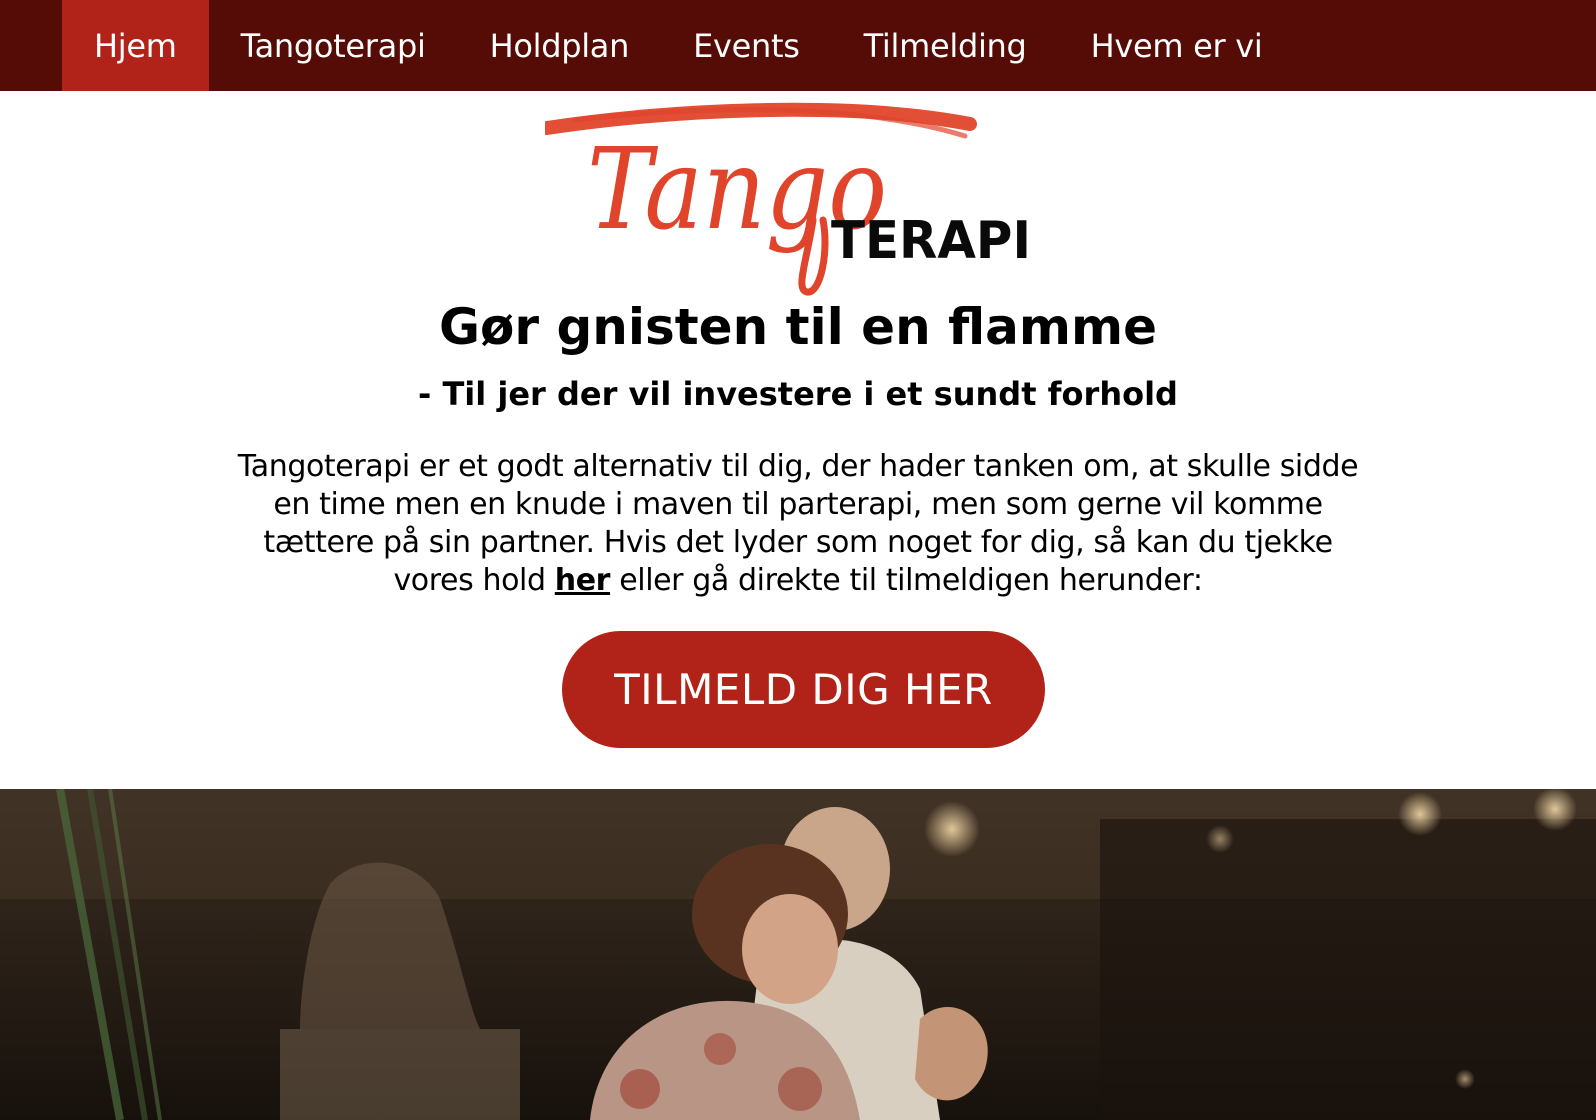  I want to click on nav-item-holdplan: Holdplan, so click(560, 45).